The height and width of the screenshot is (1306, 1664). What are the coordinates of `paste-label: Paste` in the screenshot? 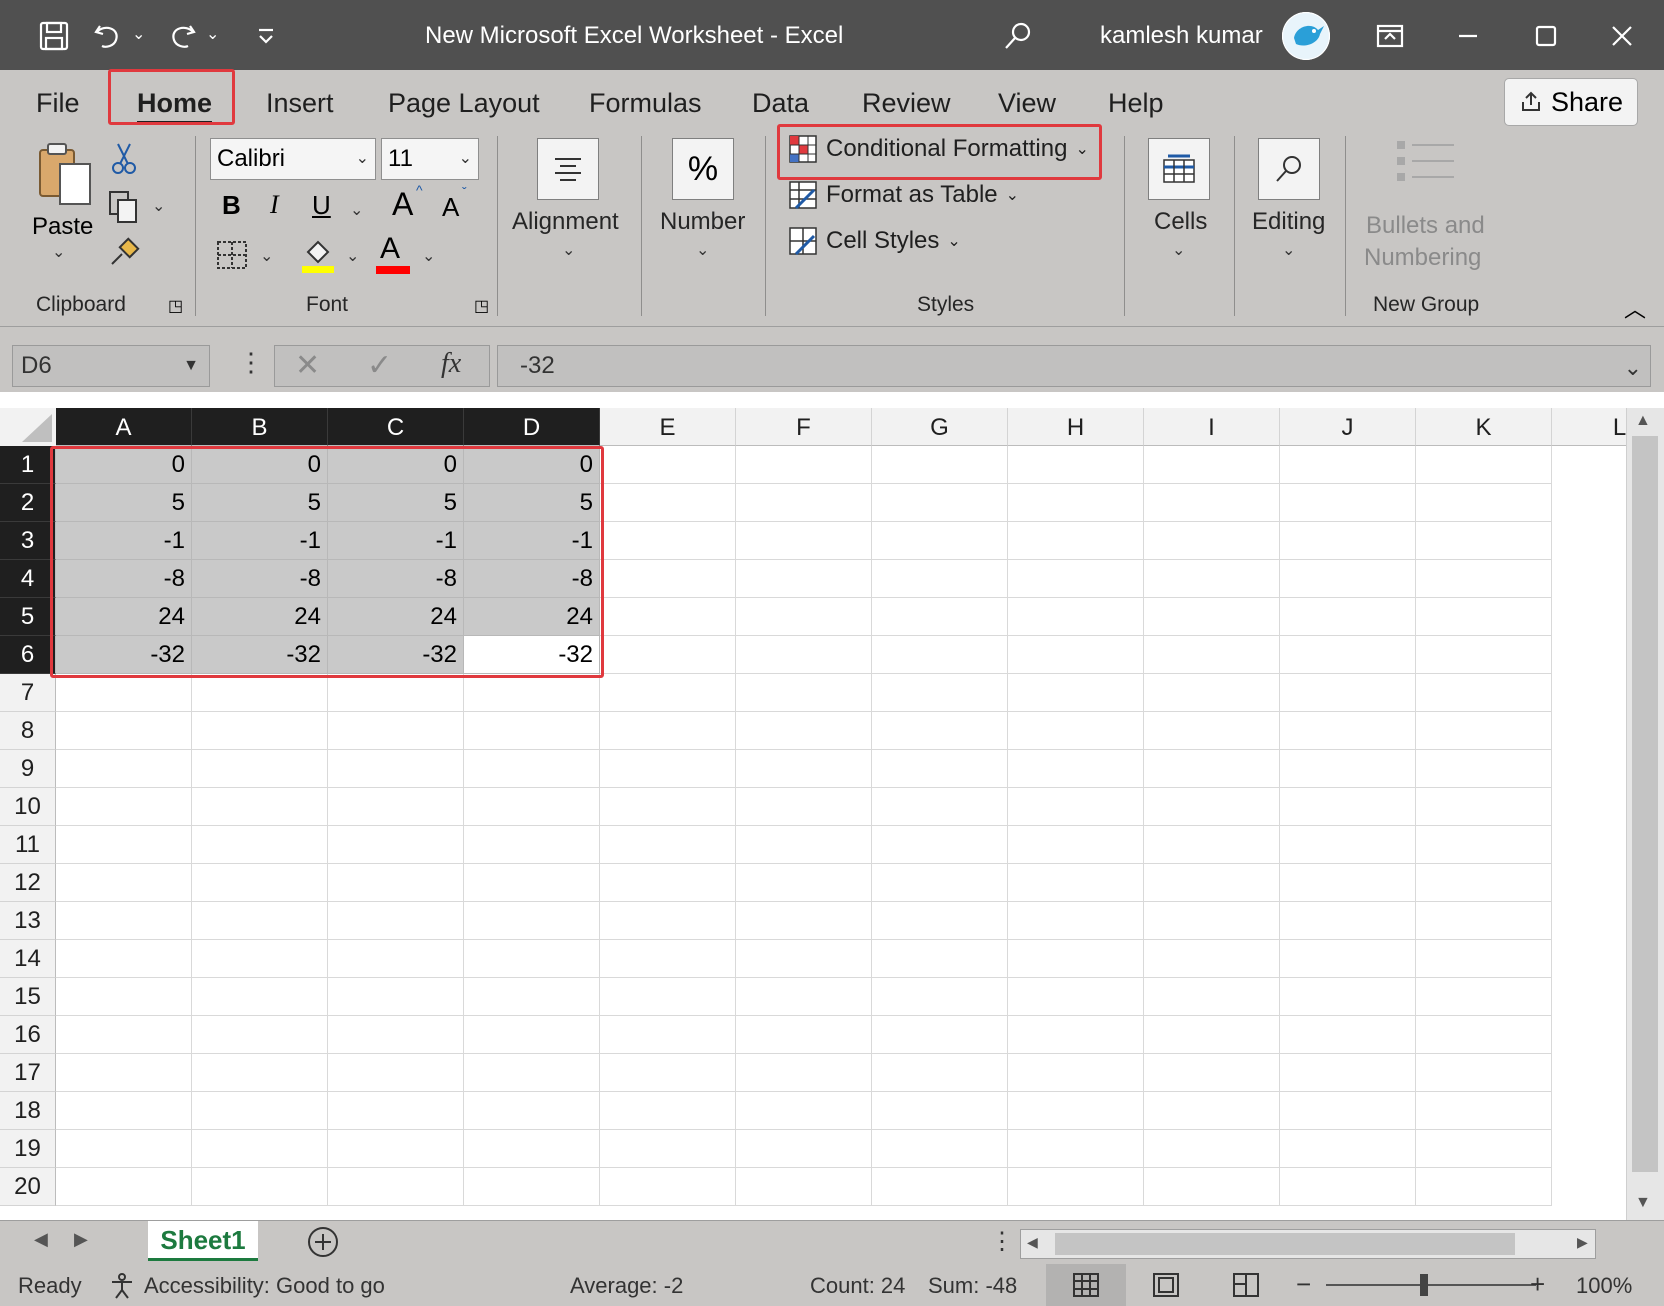 It's located at (62, 227).